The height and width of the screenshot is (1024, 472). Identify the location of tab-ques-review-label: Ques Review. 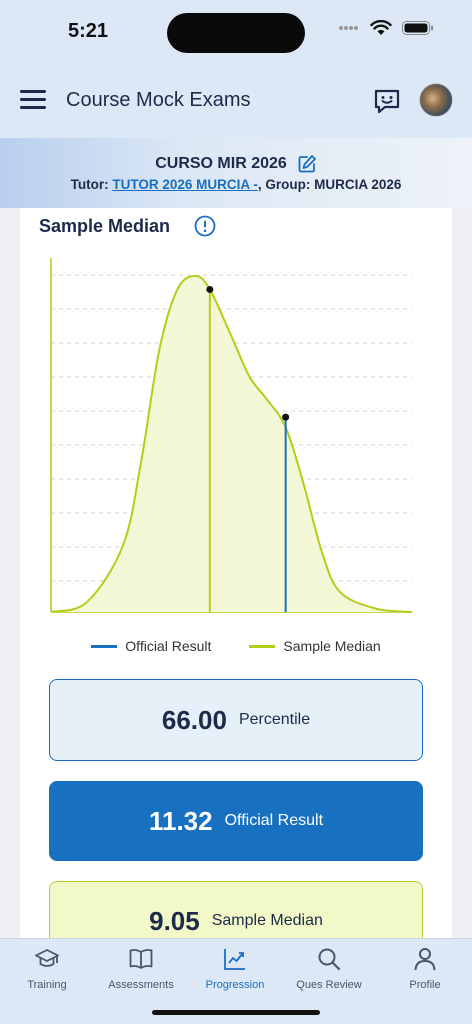
(329, 985).